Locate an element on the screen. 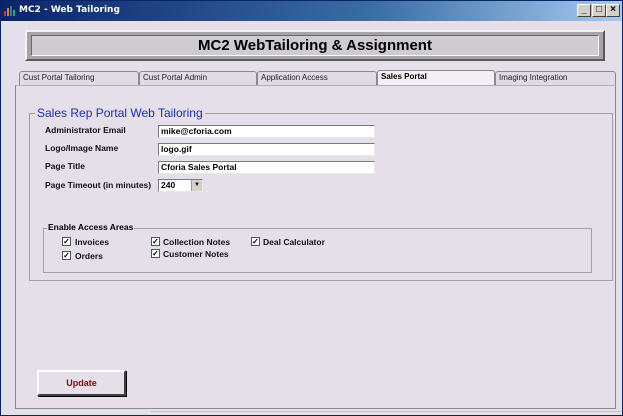  window-title: MC2 - Web Tailoring is located at coordinates (69, 10).